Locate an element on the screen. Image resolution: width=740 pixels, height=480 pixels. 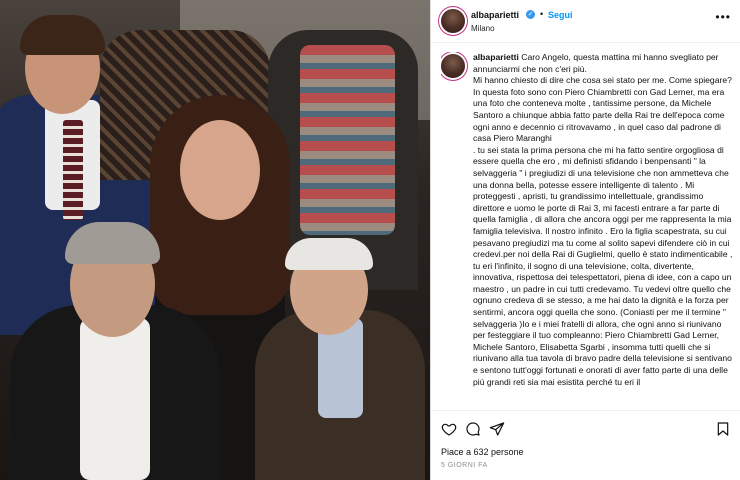
caption-username: albaparietti is located at coordinates (496, 57).